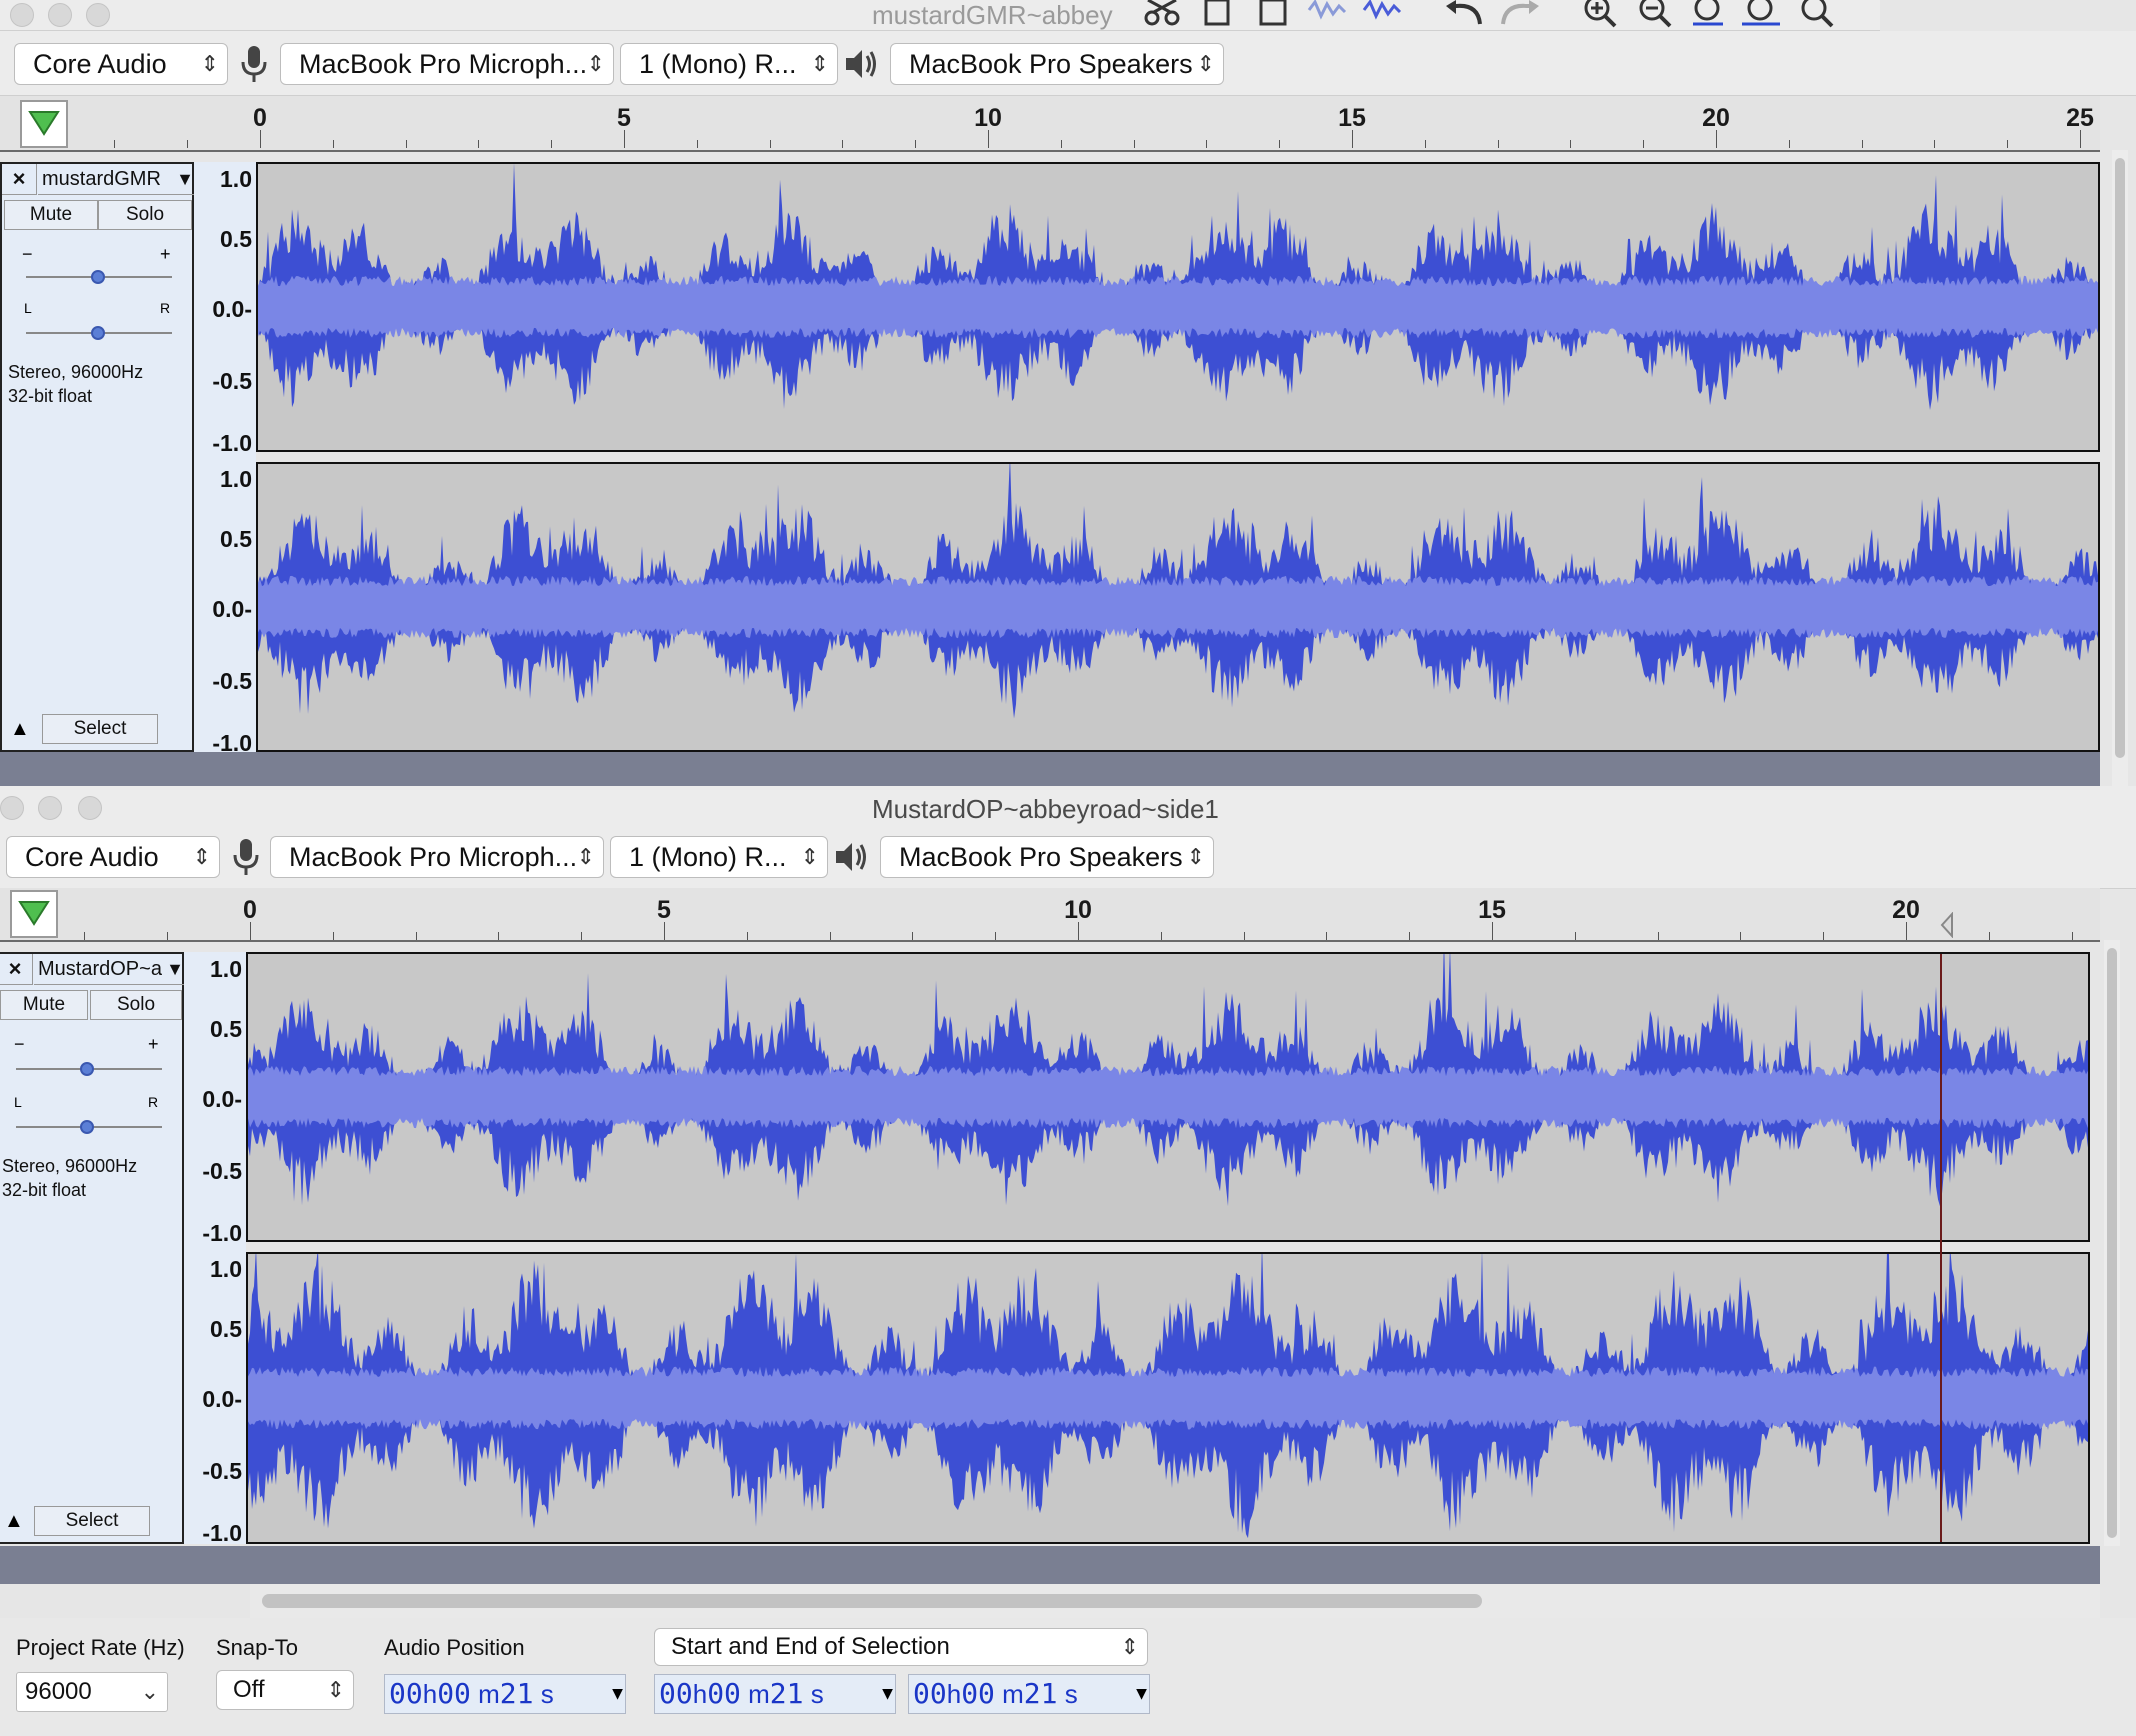  Describe the element at coordinates (1710, 14) in the screenshot. I see `fit-selection-icon` at that location.